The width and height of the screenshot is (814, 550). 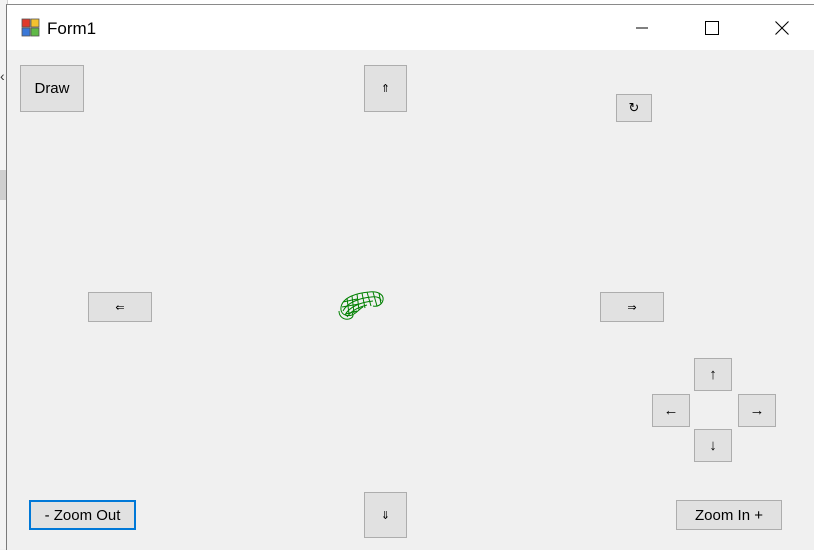 What do you see at coordinates (120, 307) in the screenshot?
I see `move-left-button: ⇐` at bounding box center [120, 307].